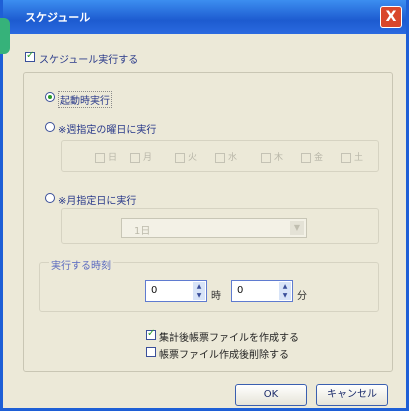  I want to click on hour-unit: 時, so click(216, 296).